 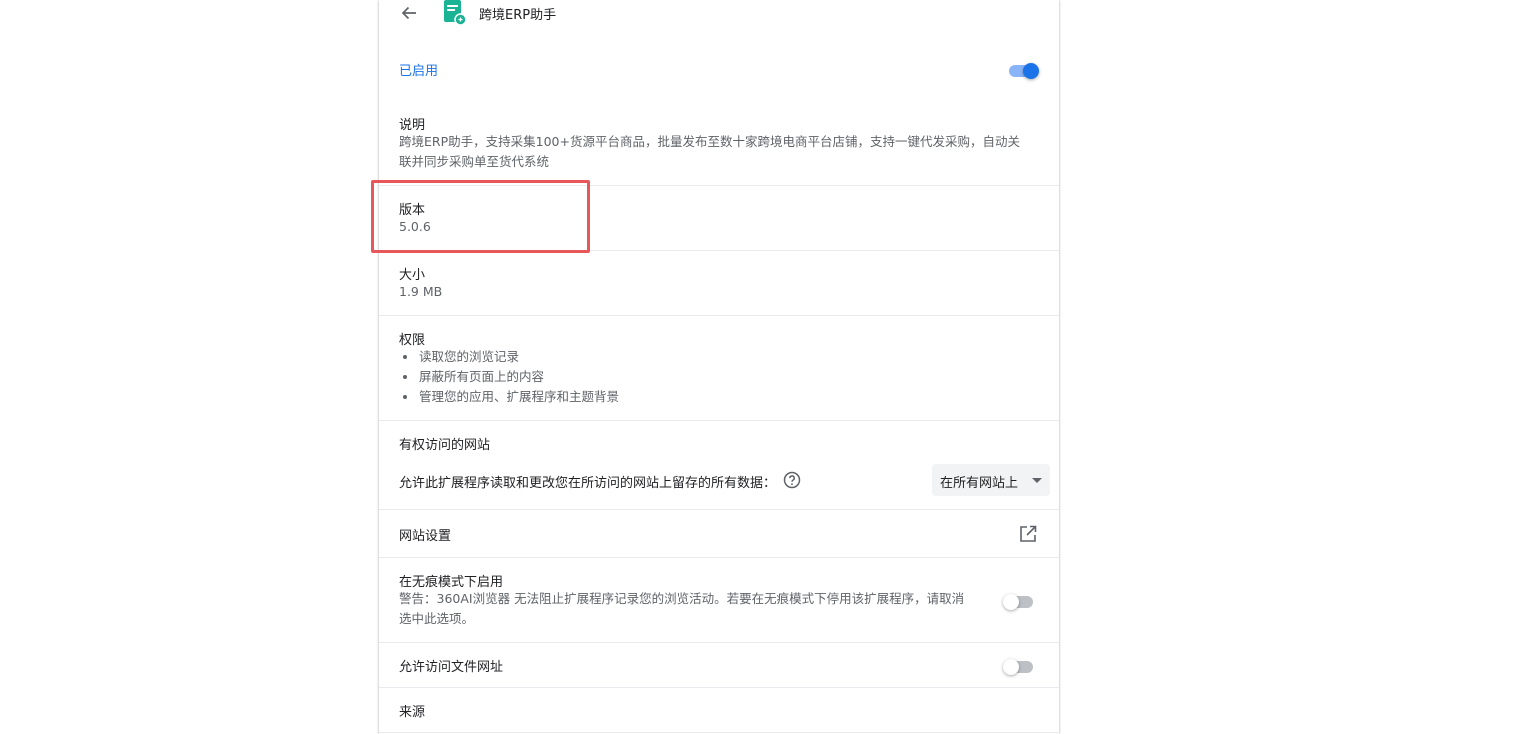 What do you see at coordinates (412, 340) in the screenshot?
I see `permissions-title: 权限` at bounding box center [412, 340].